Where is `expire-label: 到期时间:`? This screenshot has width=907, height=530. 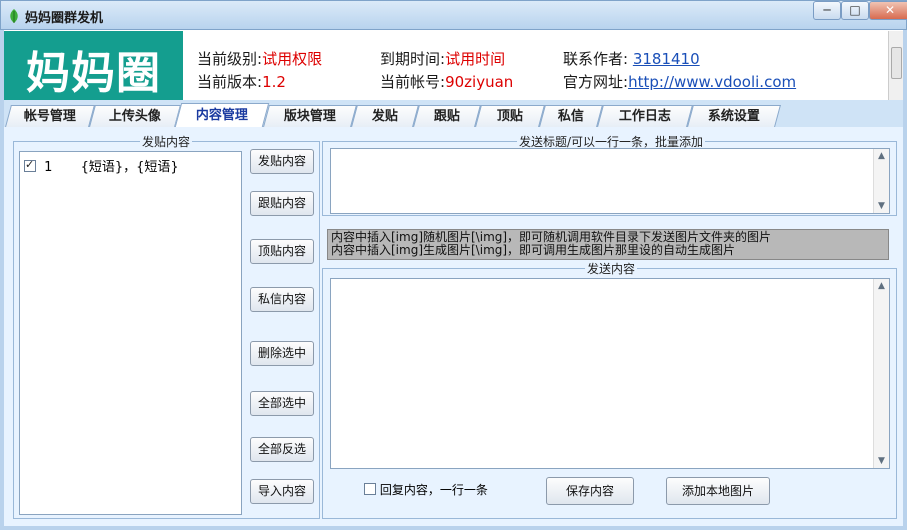
expire-label: 到期时间: is located at coordinates (413, 59).